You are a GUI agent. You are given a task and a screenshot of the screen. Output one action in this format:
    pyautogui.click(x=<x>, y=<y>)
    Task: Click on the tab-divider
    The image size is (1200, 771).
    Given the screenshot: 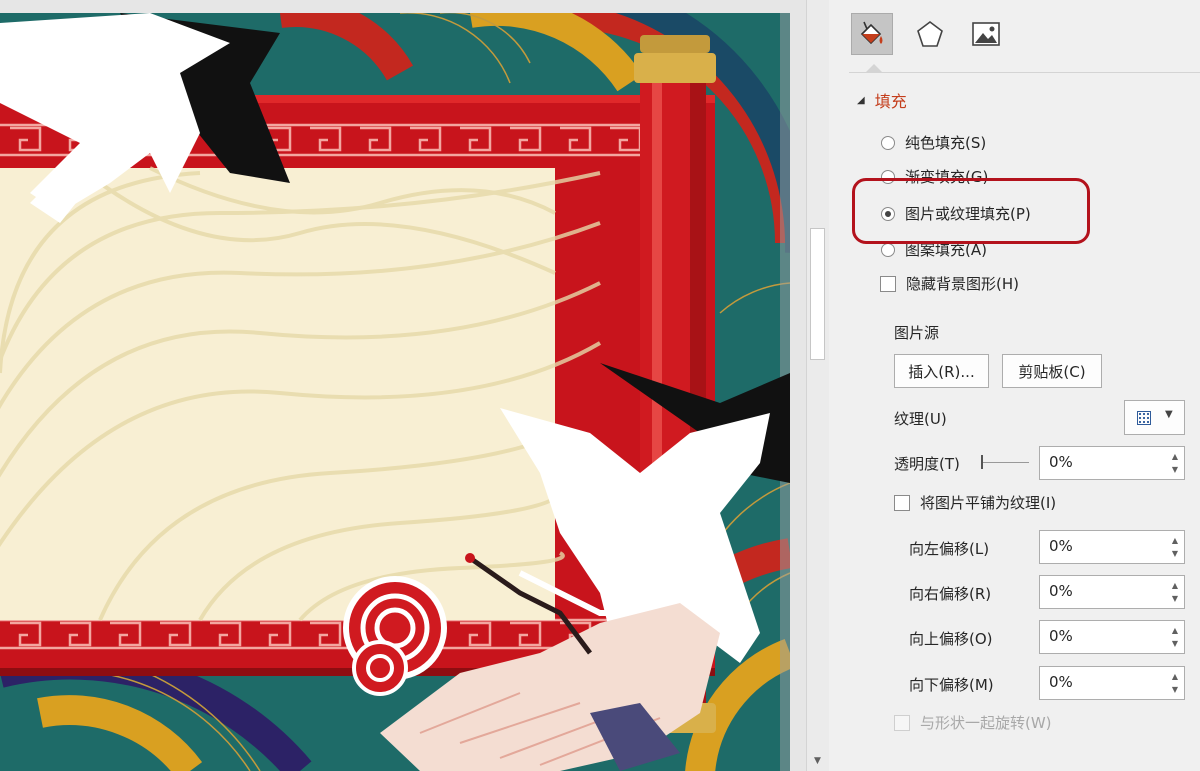 What is the action you would take?
    pyautogui.click(x=1024, y=72)
    